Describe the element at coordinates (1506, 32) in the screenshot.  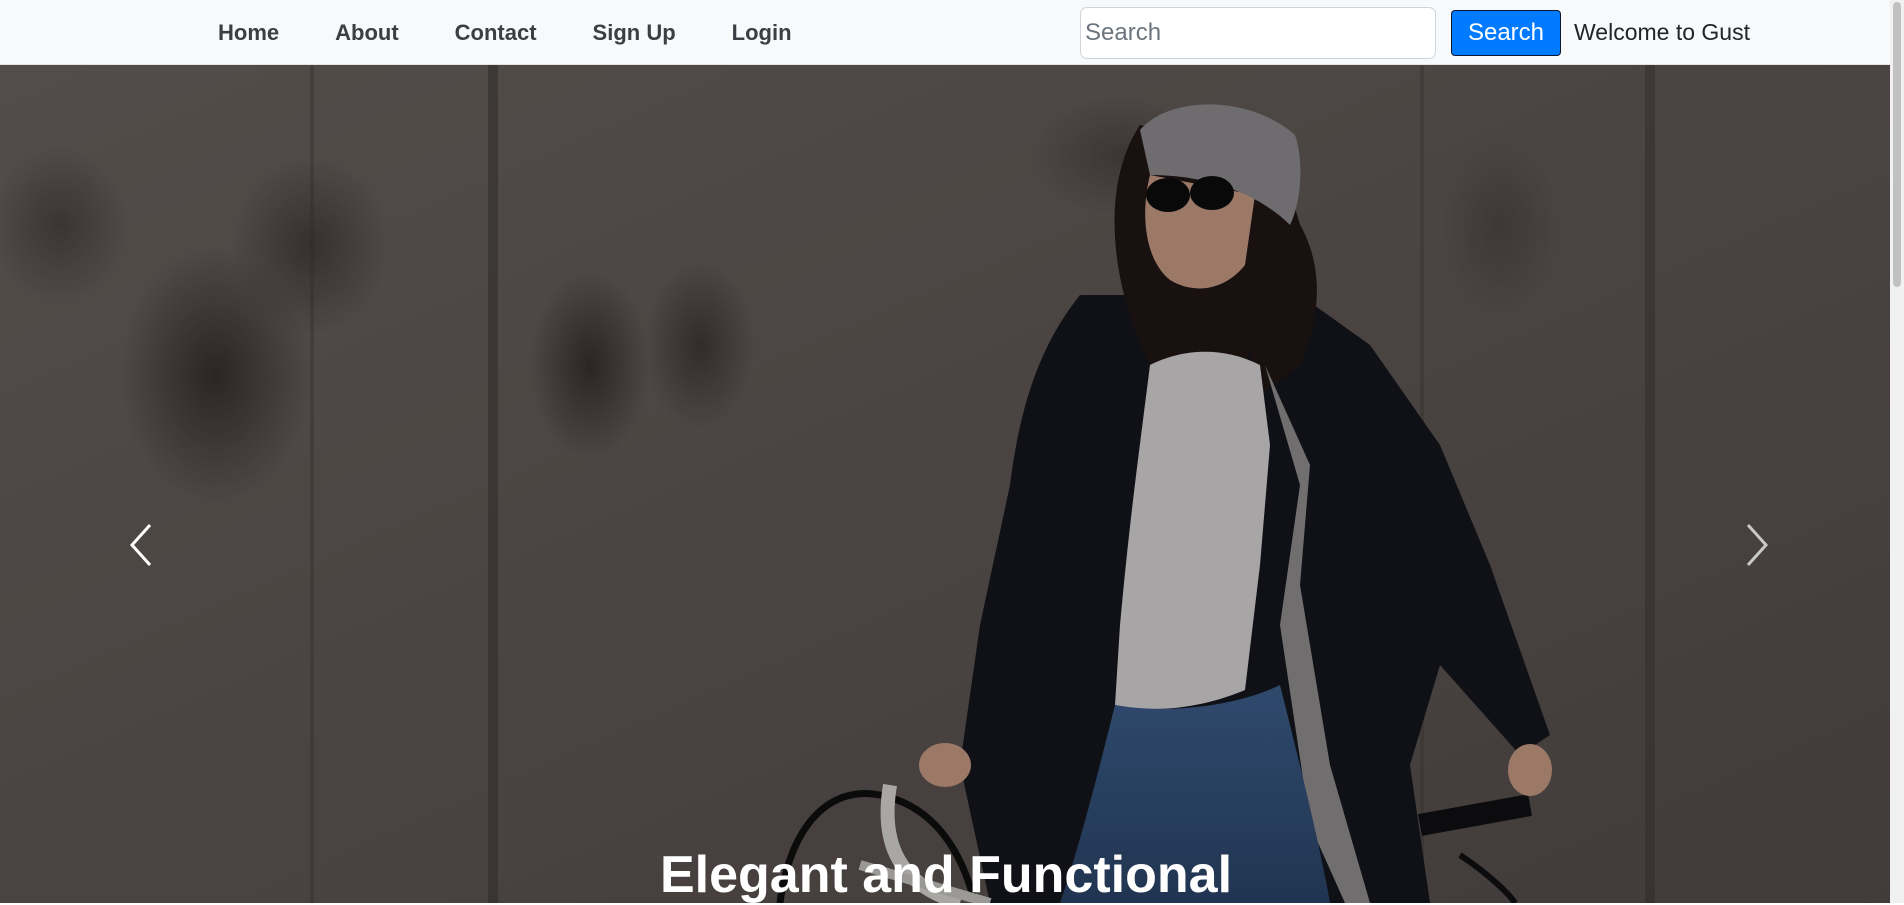
I see `search-button: Search` at that location.